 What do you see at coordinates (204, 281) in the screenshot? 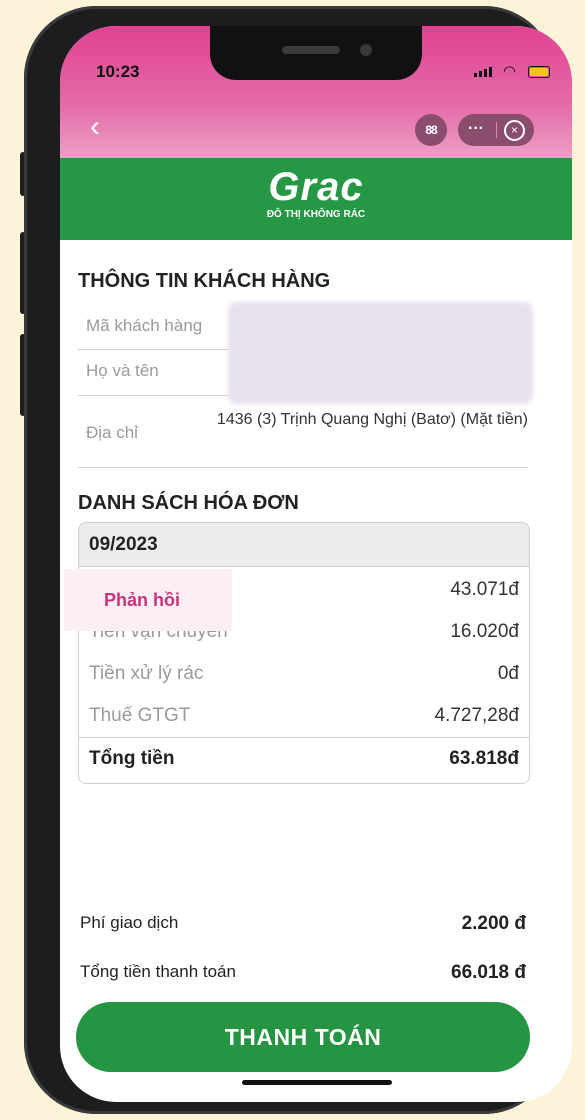
I see `customer-info-title: THÔNG TIN KHÁCH HÀNG` at bounding box center [204, 281].